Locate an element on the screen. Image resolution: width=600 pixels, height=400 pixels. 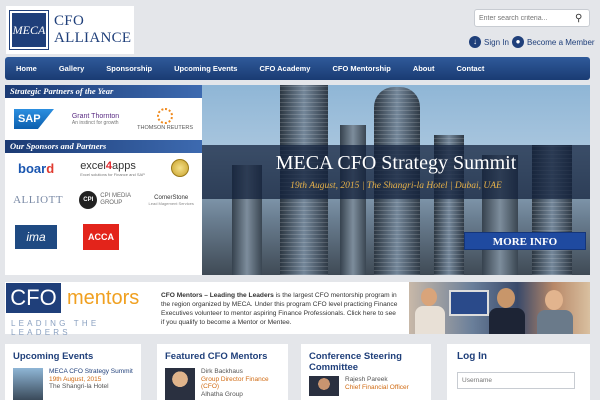
nav-gallery: Gallery is located at coordinates (71, 68).